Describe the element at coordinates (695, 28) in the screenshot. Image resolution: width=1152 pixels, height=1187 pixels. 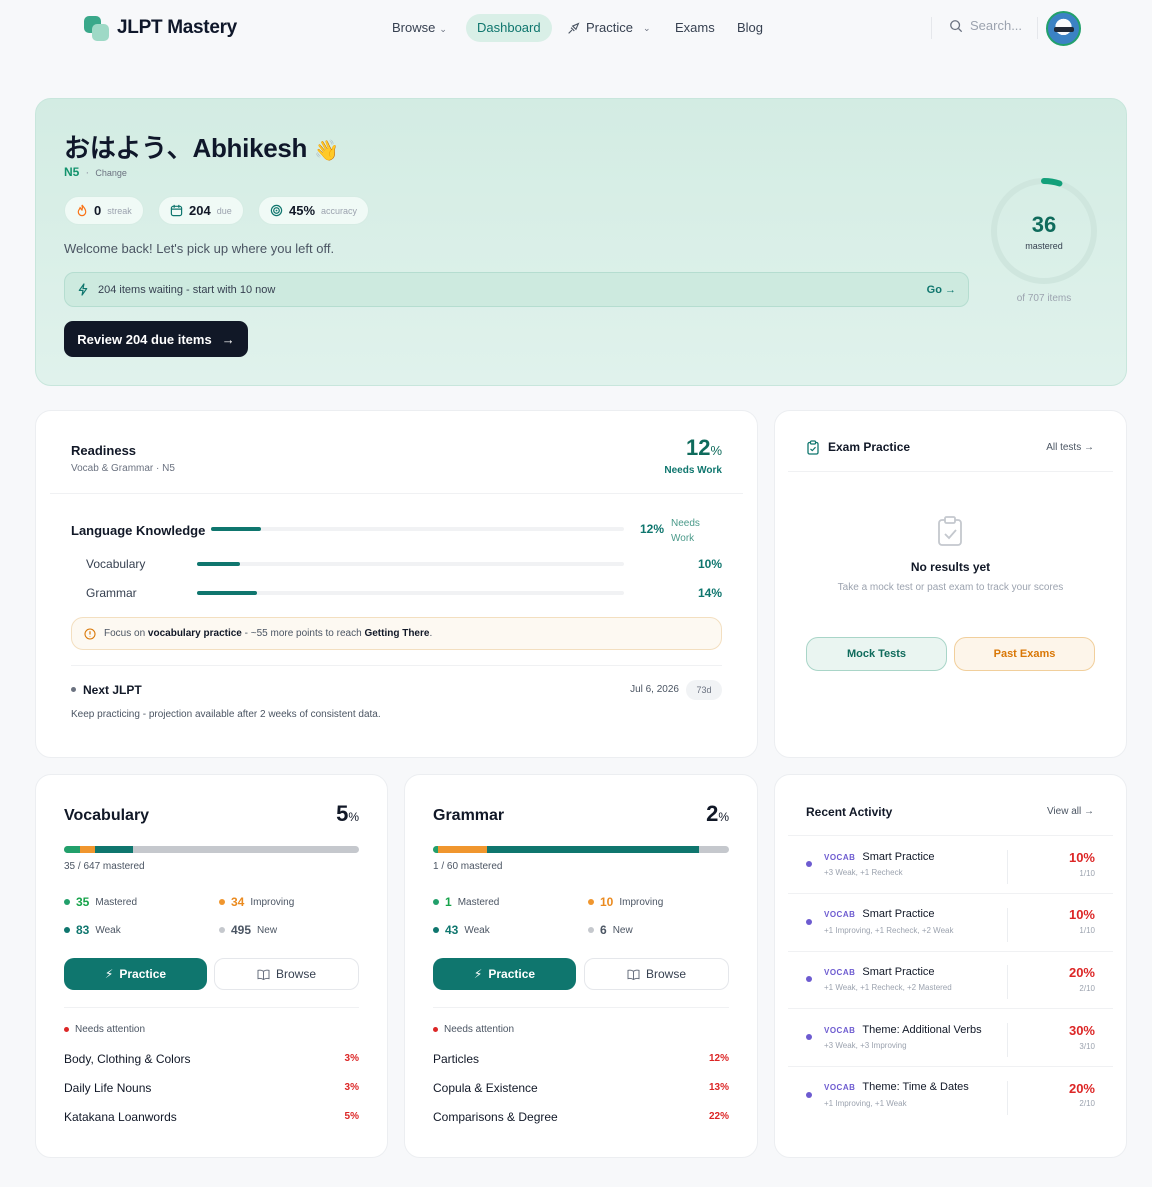
I see `nav-exams: Exams` at that location.